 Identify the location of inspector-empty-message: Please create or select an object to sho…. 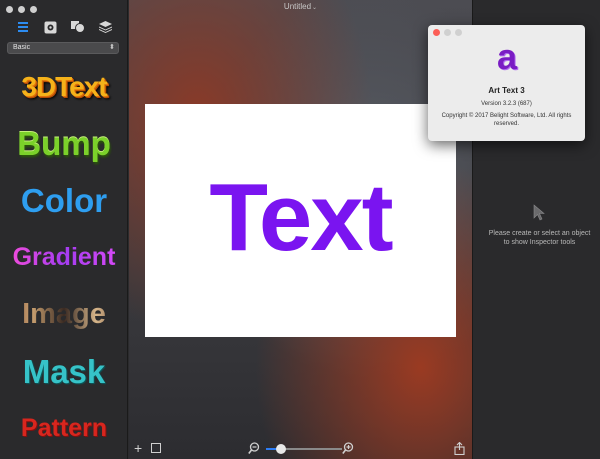
(539, 238).